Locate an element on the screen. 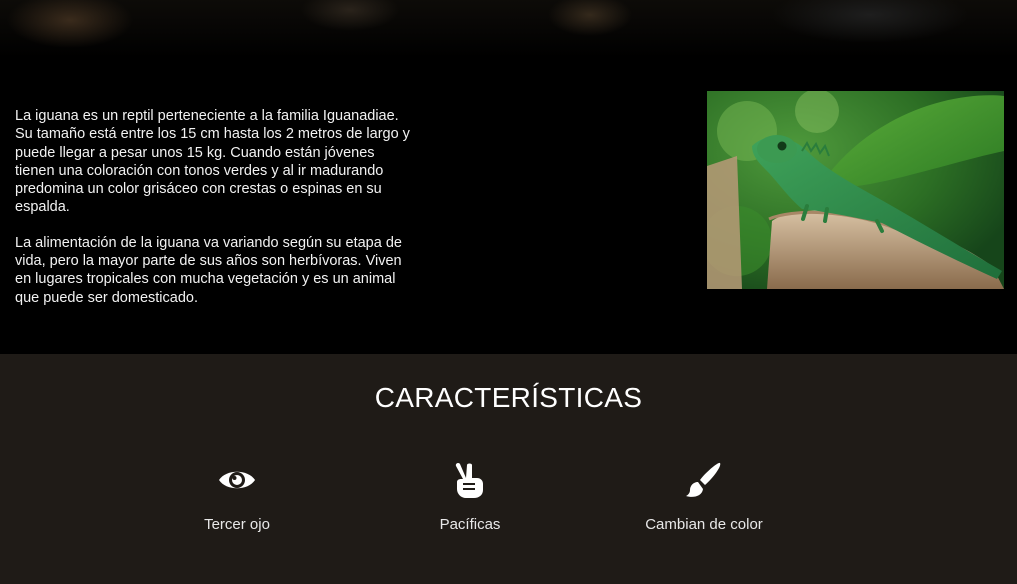  feature-label: Cambian de color is located at coordinates (704, 524).